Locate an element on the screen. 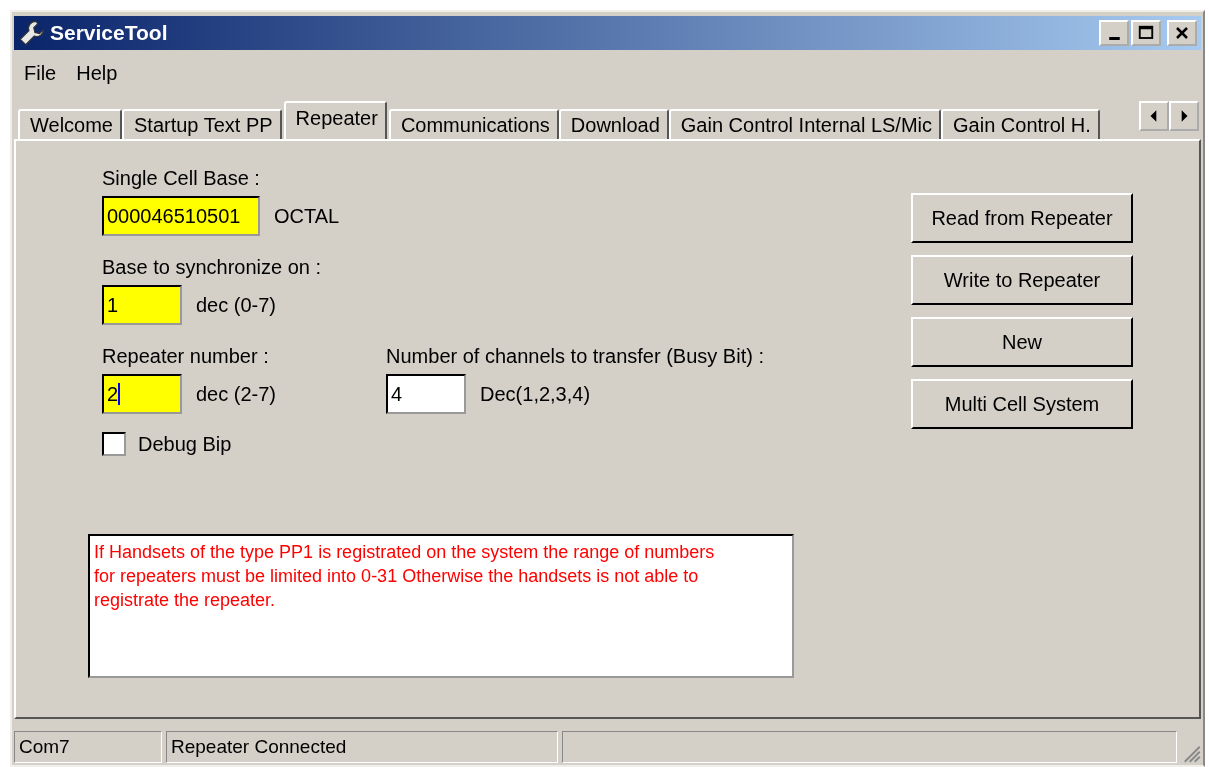  tab: Communications is located at coordinates (473, 124).